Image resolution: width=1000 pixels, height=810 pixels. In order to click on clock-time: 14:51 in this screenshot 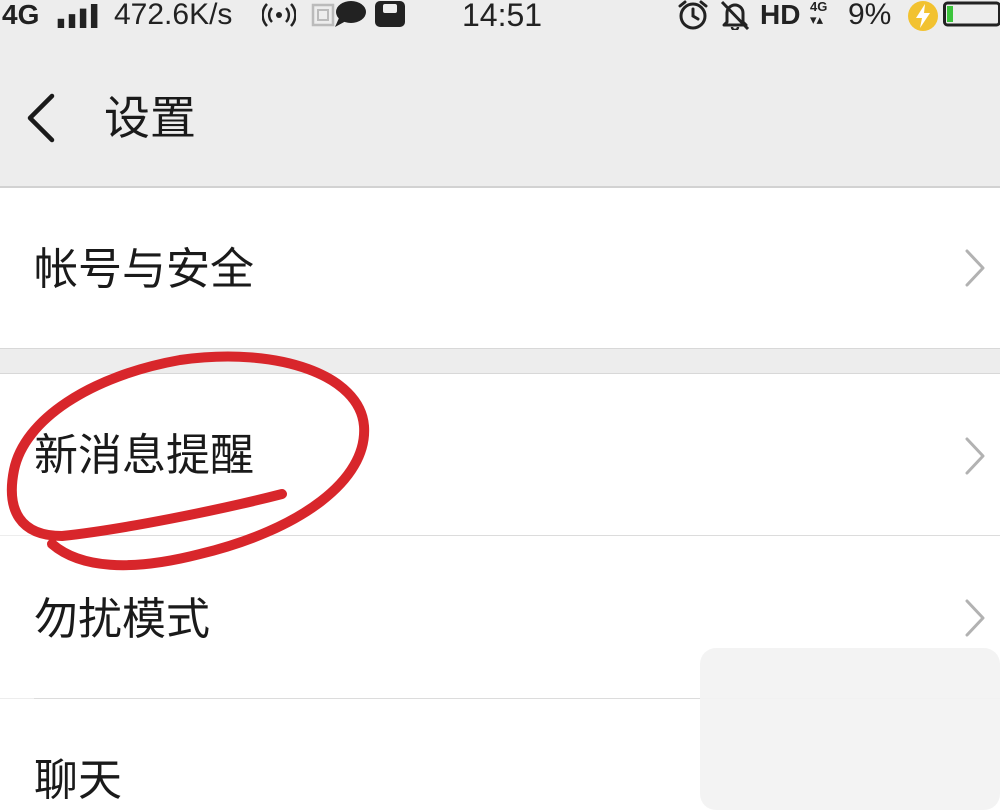, I will do `click(502, 16)`.